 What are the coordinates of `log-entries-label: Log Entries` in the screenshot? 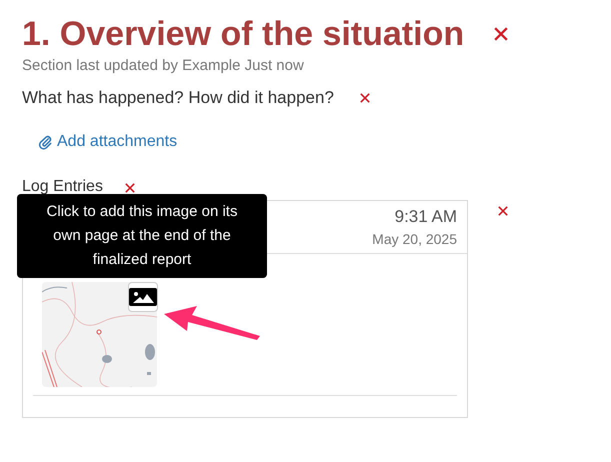 It's located at (62, 186).